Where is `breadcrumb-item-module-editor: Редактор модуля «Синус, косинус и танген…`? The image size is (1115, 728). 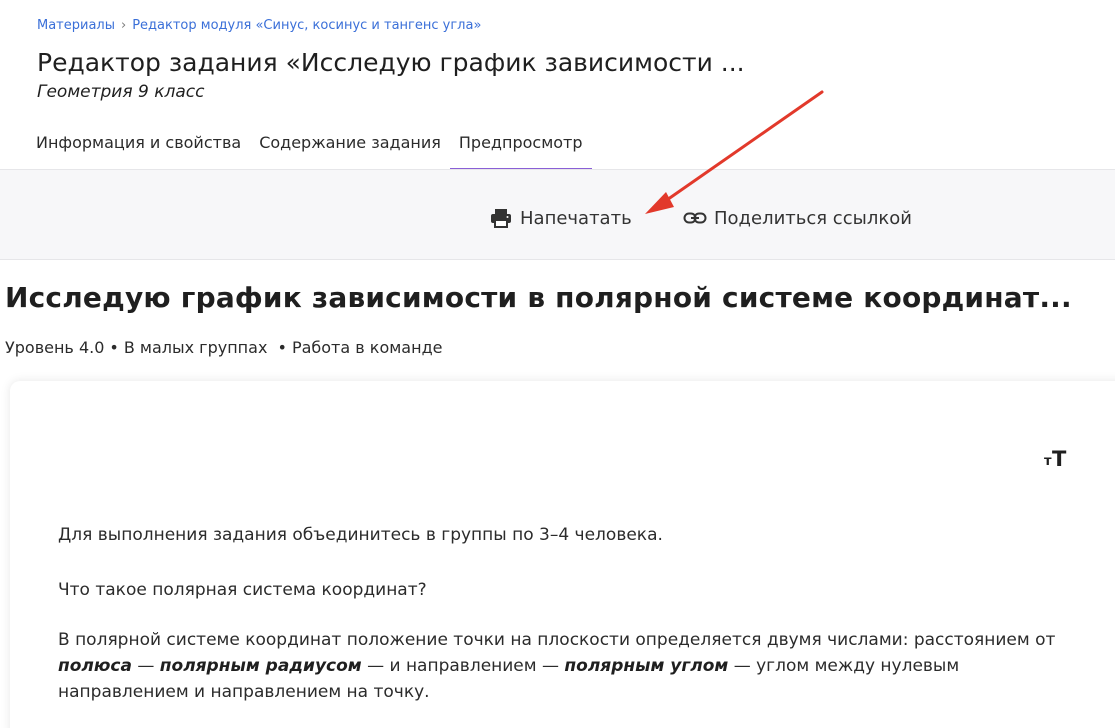 breadcrumb-item-module-editor: Редактор модуля «Синус, косинус и танген… is located at coordinates (306, 25).